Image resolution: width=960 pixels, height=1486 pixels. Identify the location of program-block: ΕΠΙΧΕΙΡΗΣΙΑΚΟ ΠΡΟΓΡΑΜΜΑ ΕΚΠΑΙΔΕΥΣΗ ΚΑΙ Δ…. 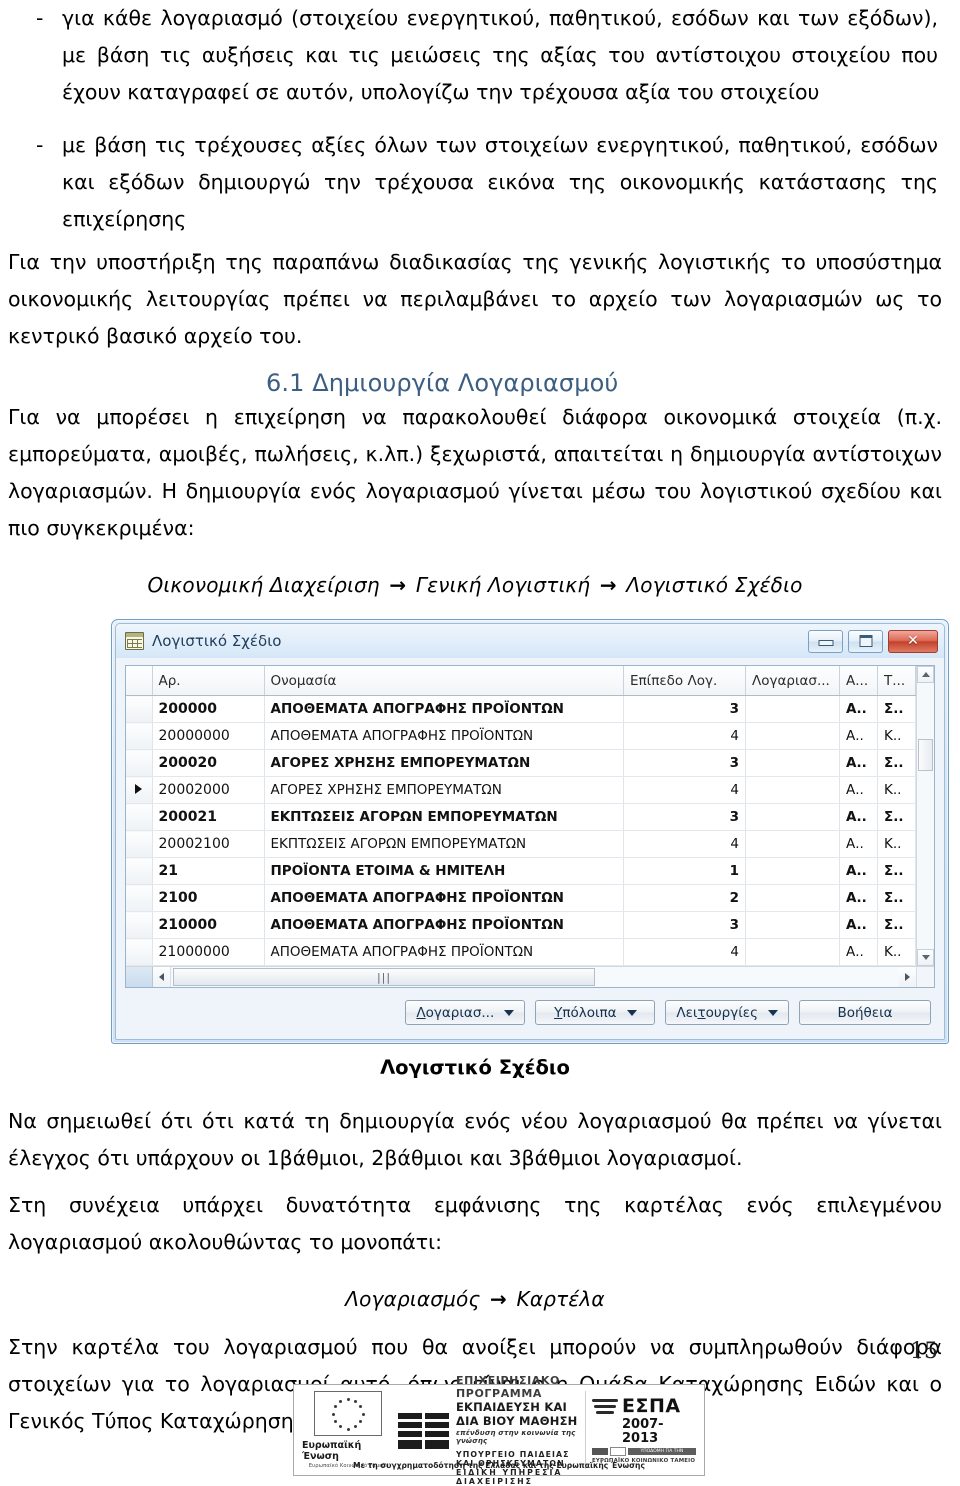
(489, 1430).